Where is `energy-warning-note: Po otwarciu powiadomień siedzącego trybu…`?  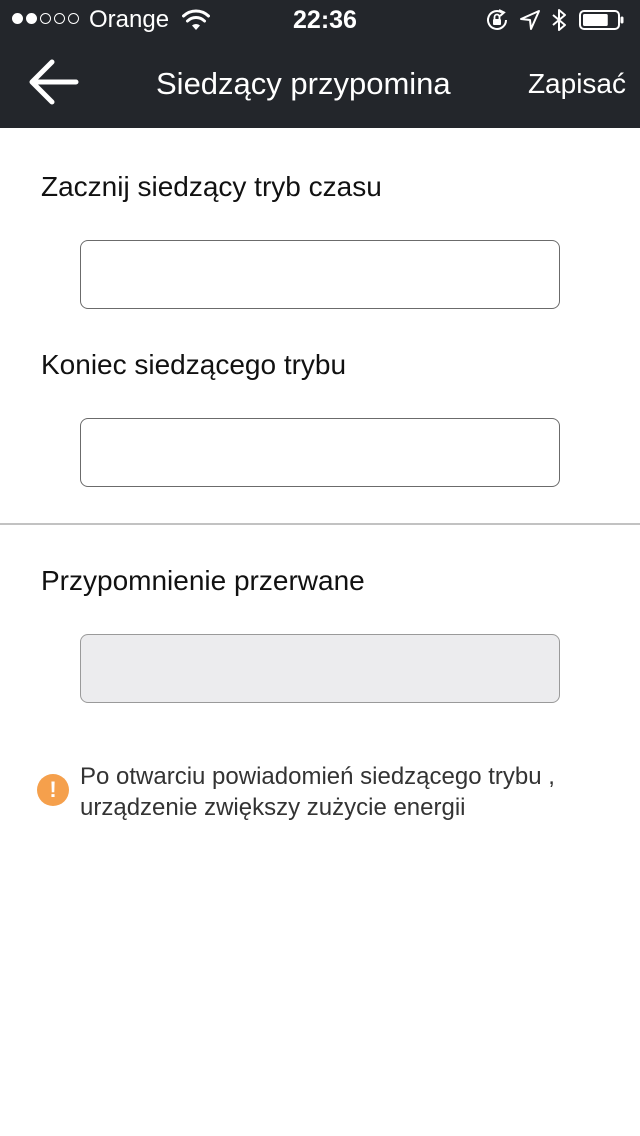
energy-warning-note: Po otwarciu powiadomień siedzącego trybu… is located at coordinates (317, 792).